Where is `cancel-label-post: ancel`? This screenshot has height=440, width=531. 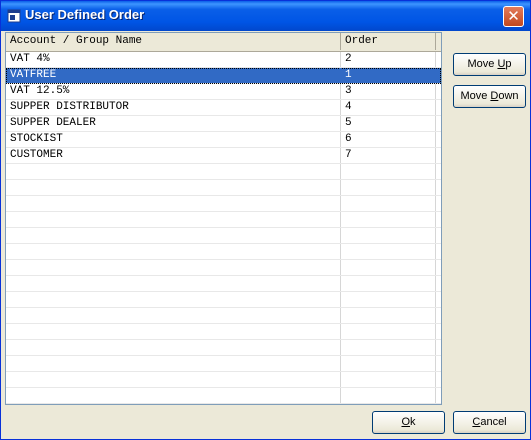 cancel-label-post: ancel is located at coordinates (493, 422).